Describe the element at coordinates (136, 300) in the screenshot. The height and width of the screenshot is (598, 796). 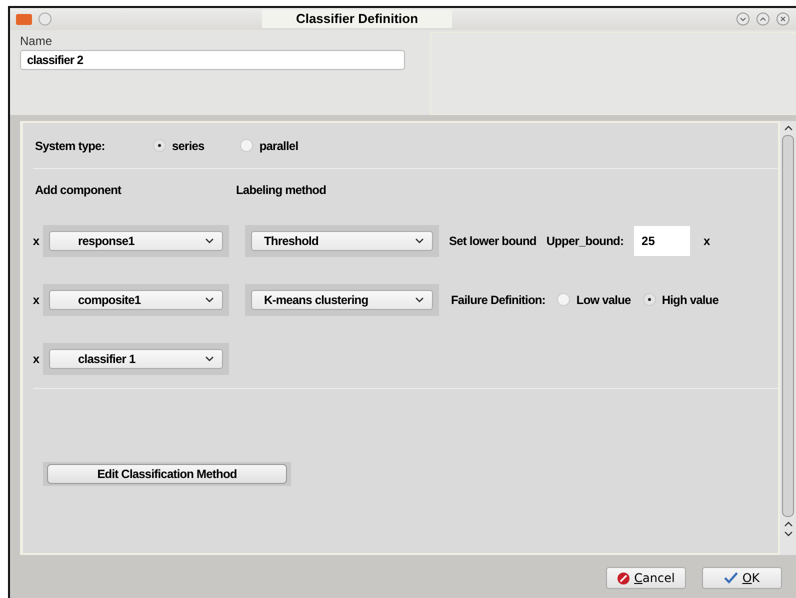
I see `component-dropdown: composite1` at that location.